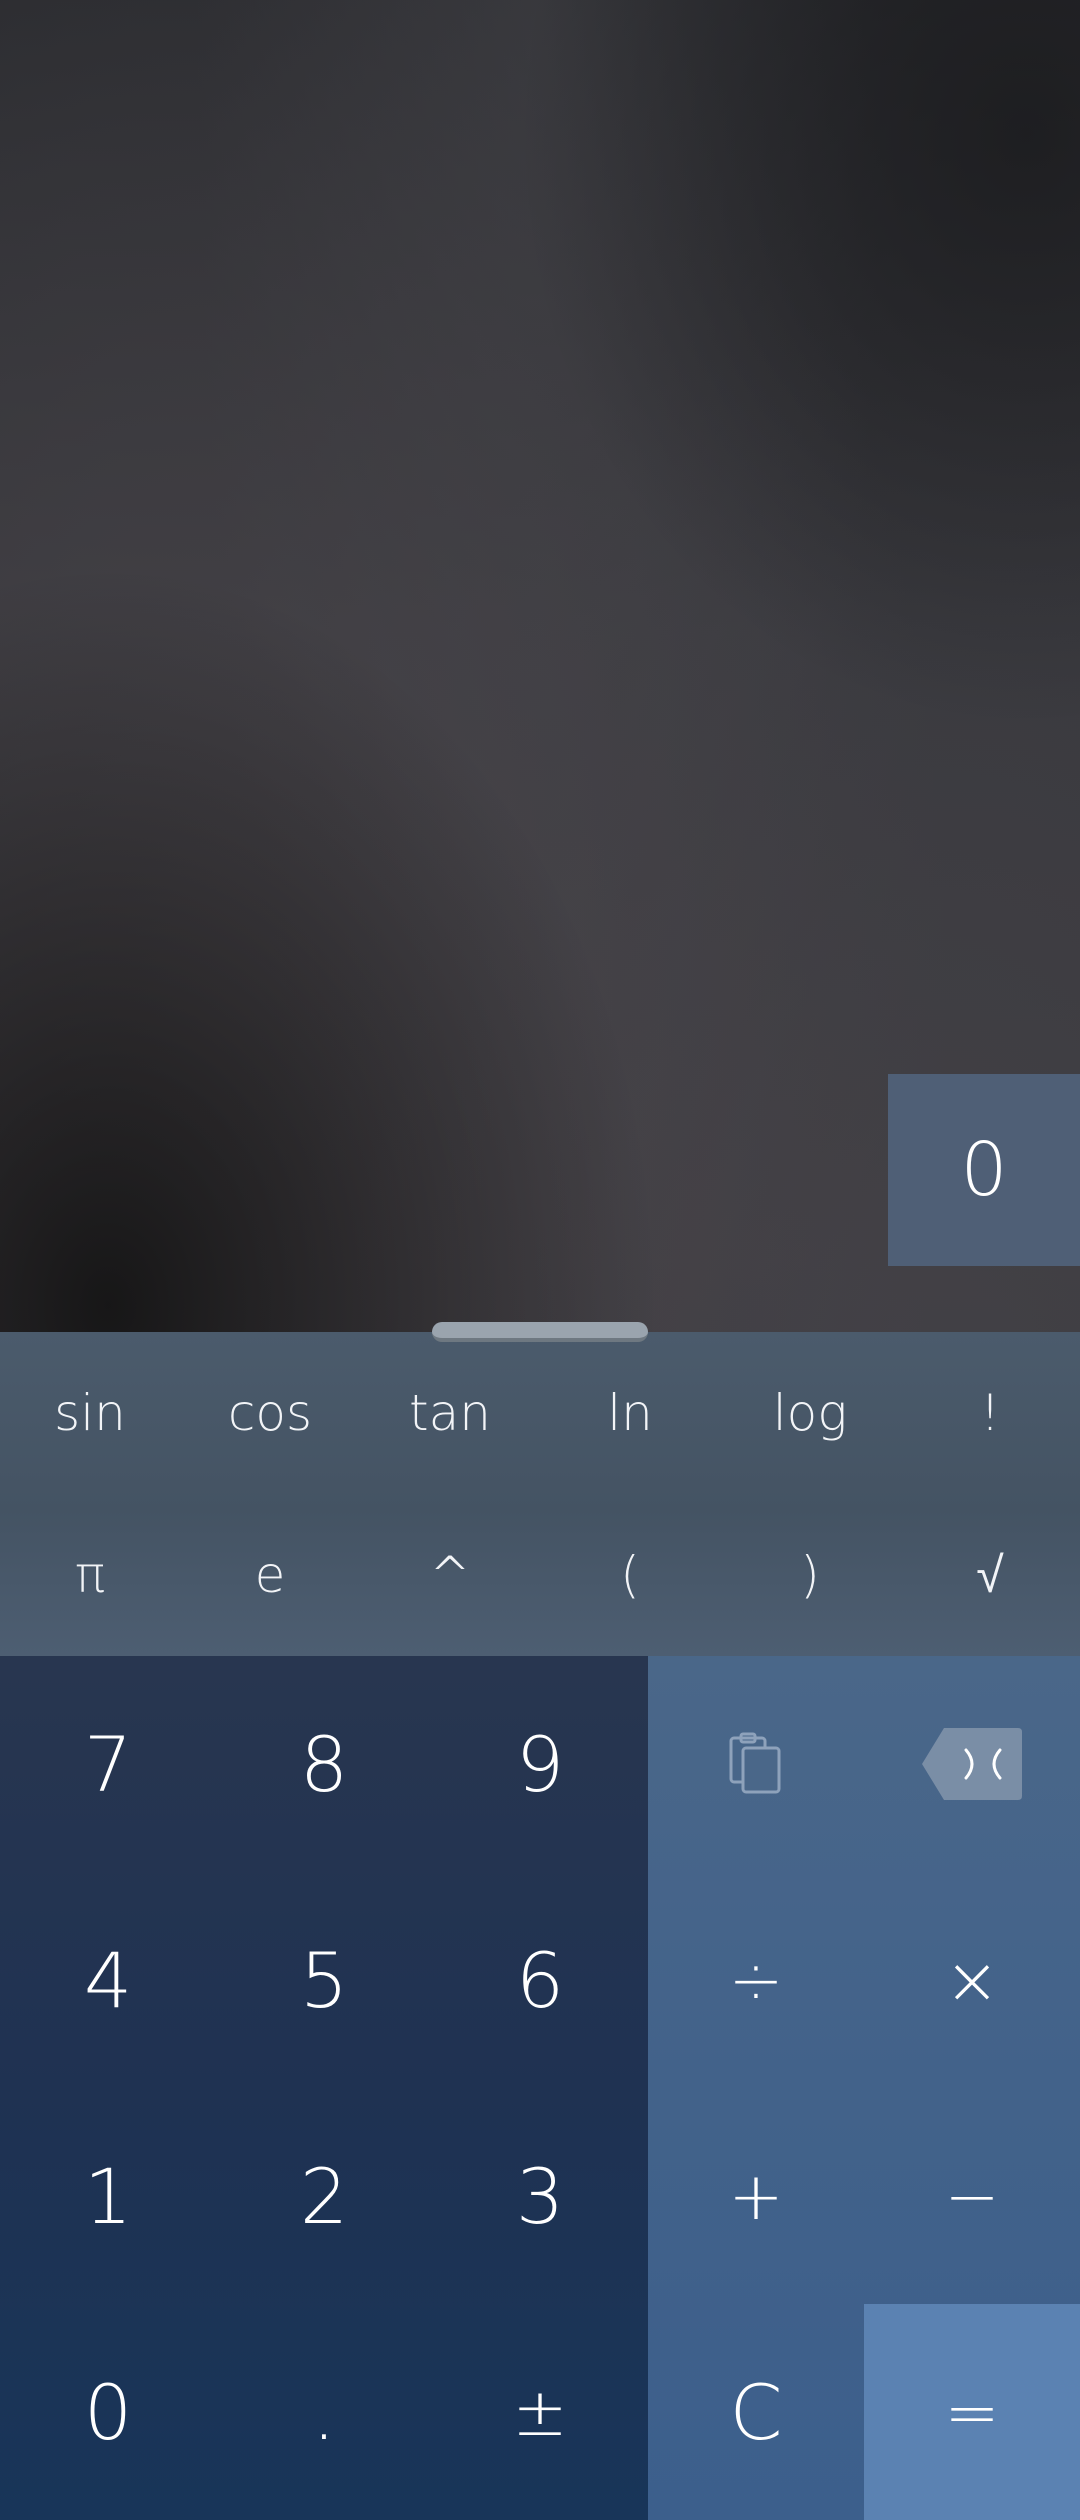 This screenshot has width=1080, height=2520. What do you see at coordinates (540, 1980) in the screenshot?
I see `digit-6-button: 6` at bounding box center [540, 1980].